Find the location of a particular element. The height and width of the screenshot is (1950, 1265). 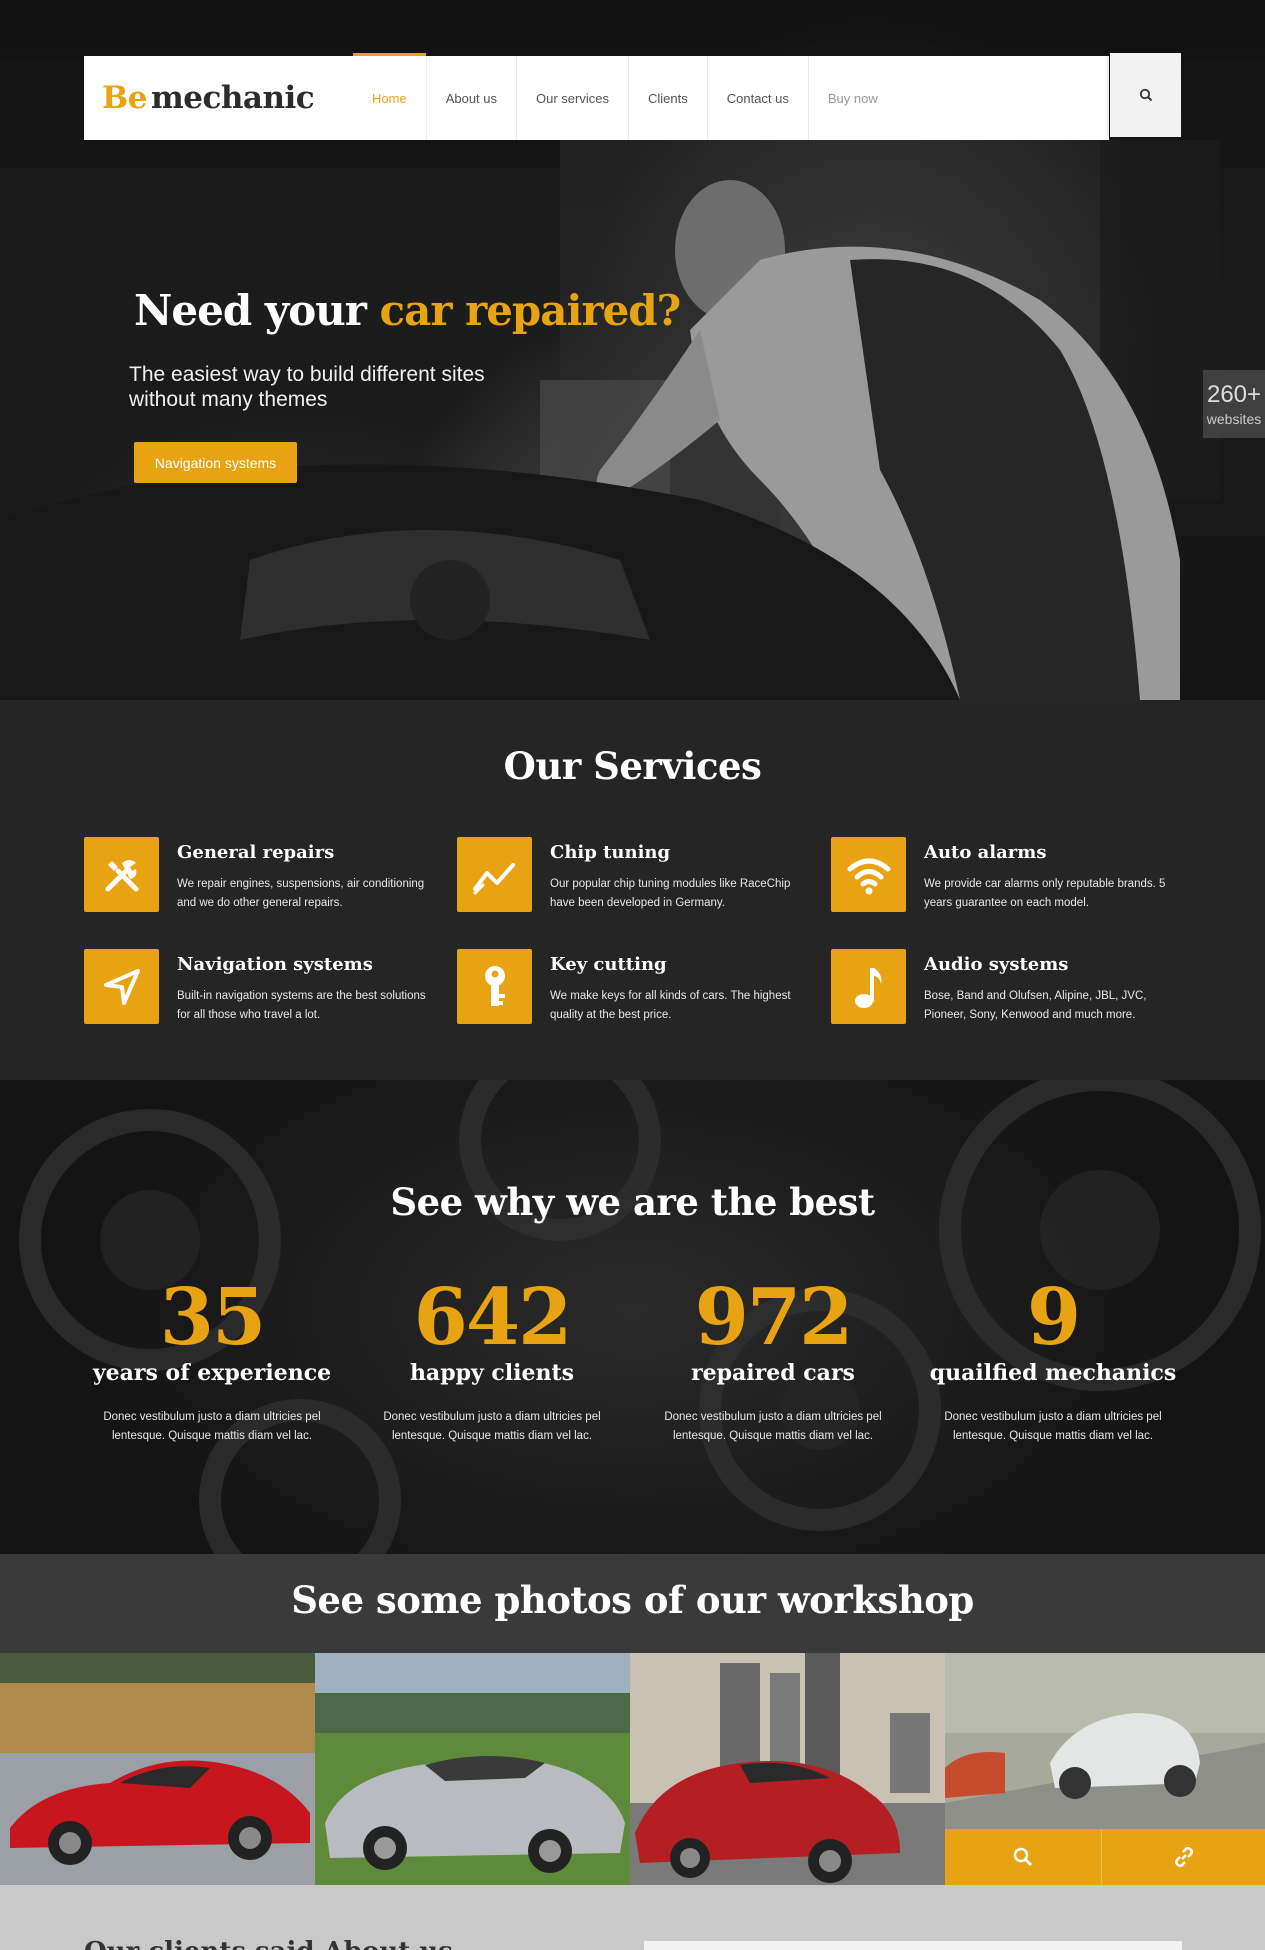

zoom-button is located at coordinates (1023, 1857).